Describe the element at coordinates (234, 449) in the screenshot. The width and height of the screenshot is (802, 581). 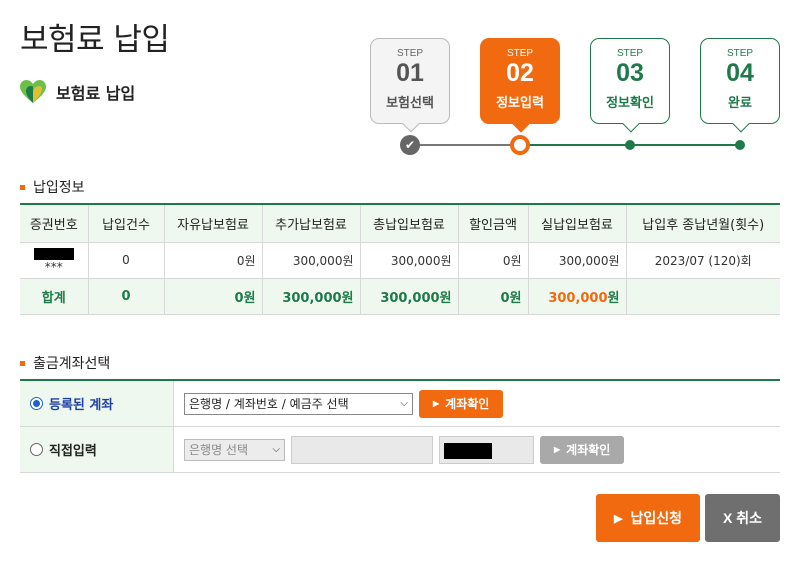
I see `bank-select: 은행명 선택 ⌵` at that location.